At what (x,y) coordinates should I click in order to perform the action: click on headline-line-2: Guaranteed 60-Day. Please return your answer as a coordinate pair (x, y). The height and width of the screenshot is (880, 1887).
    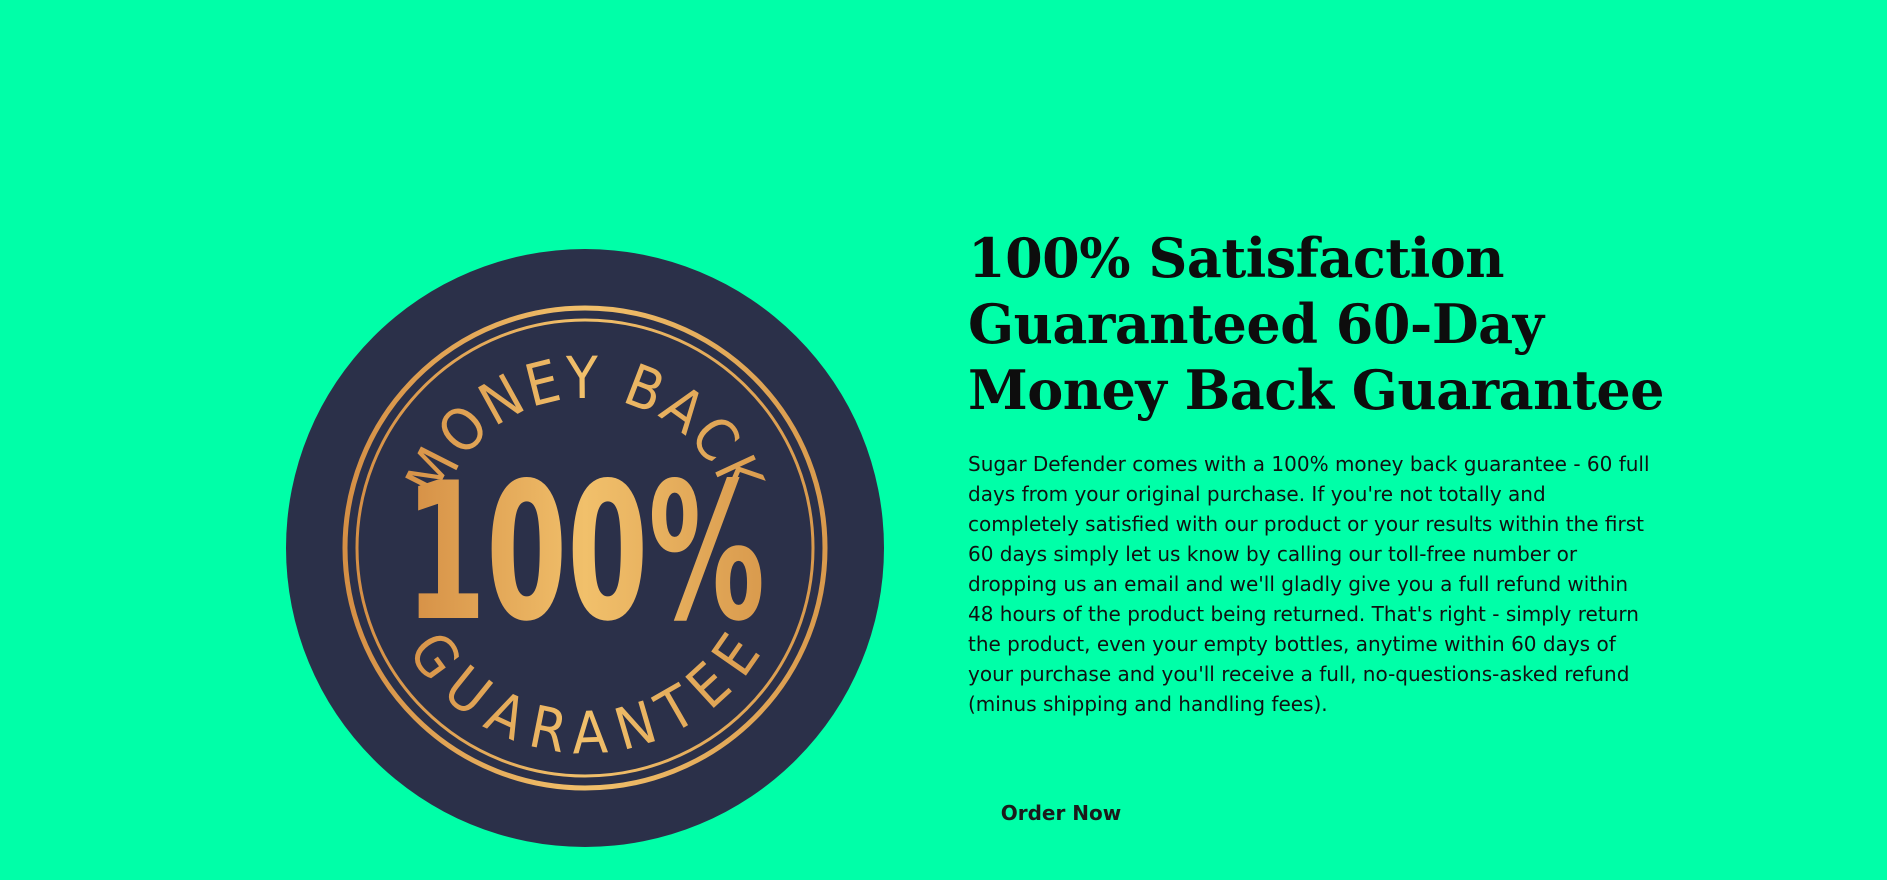
    Looking at the image, I should click on (1256, 324).